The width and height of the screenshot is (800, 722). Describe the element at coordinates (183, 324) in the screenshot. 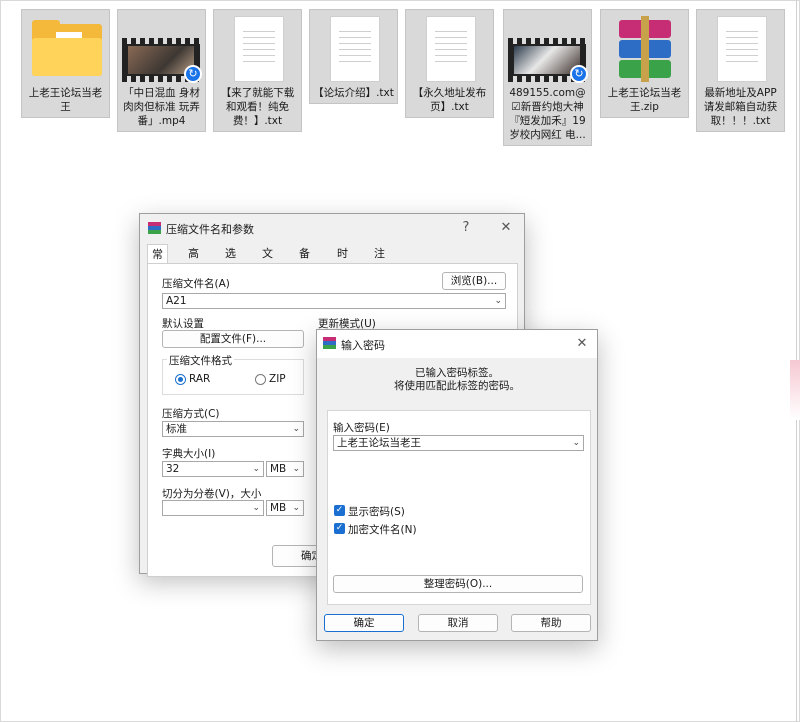

I see `default-settings-label: 默认设置` at that location.